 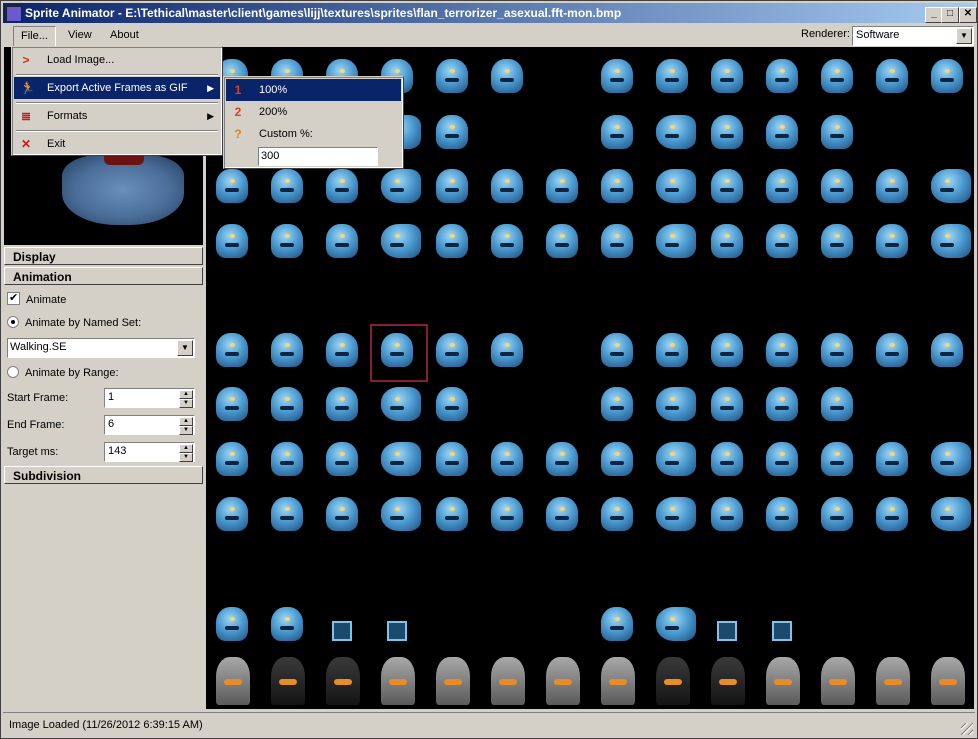 I want to click on load-icon: >, so click(x=26, y=60).